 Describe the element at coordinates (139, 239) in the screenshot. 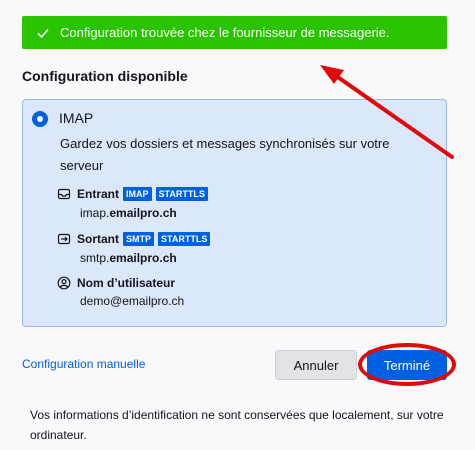

I see `outgoing-protocol-tag: SMTP` at that location.